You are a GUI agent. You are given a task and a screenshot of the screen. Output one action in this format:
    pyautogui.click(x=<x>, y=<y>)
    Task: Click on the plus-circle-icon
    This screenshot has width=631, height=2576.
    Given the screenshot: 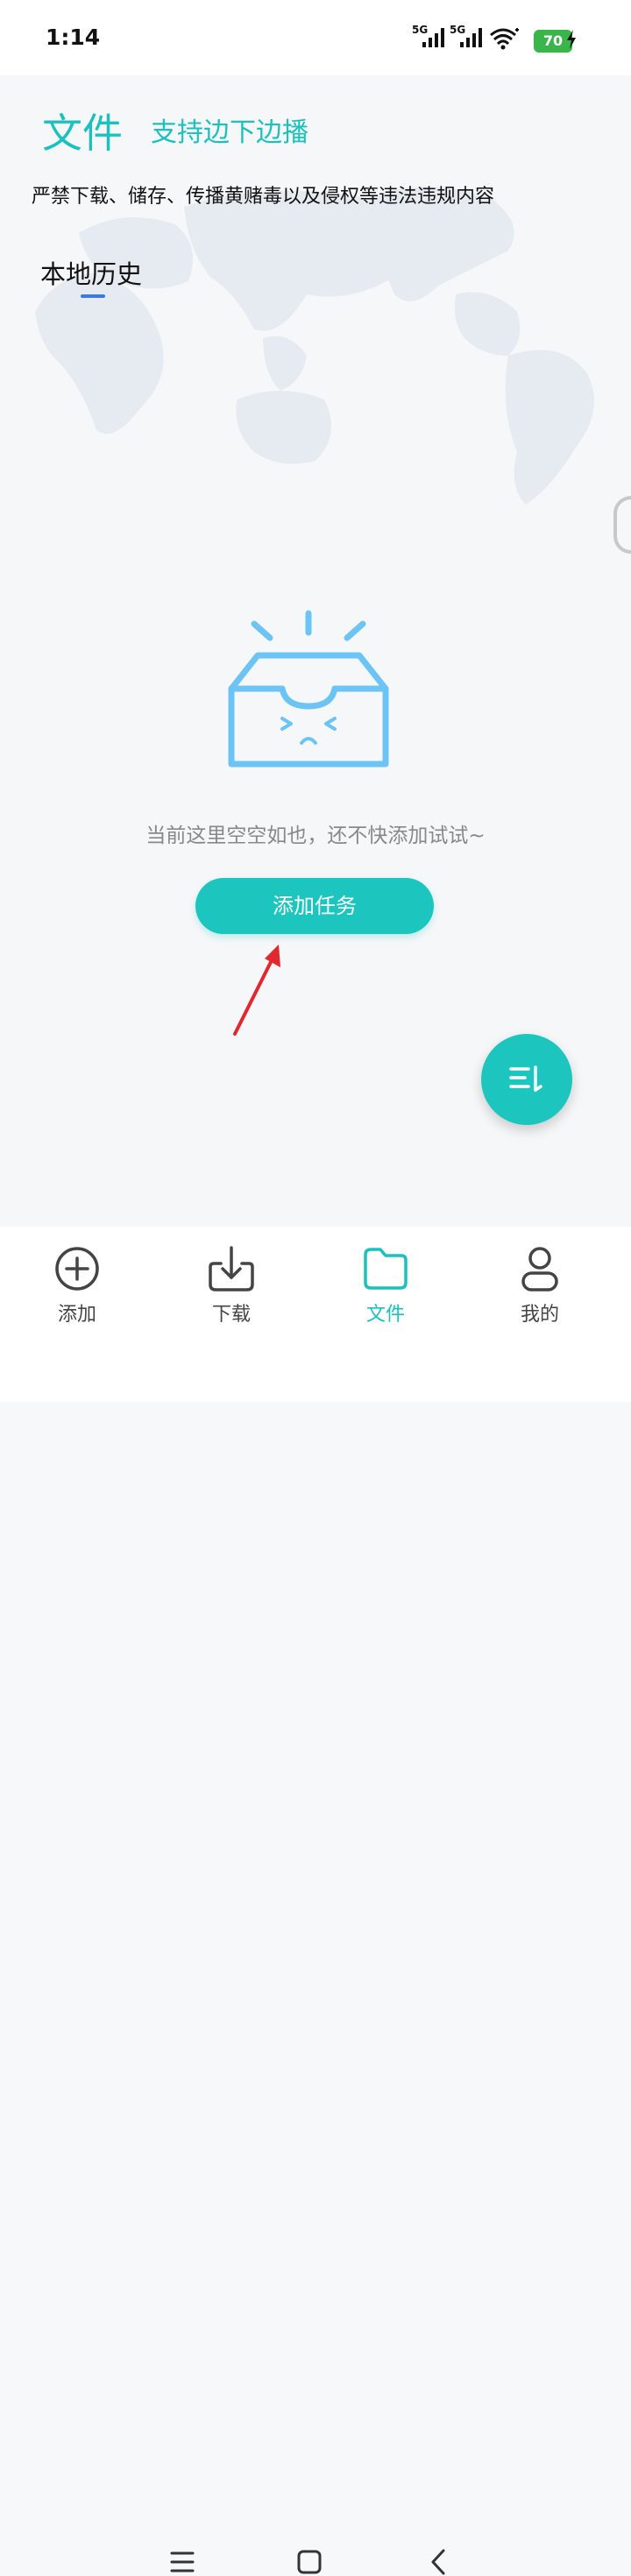 What is the action you would take?
    pyautogui.click(x=77, y=1269)
    